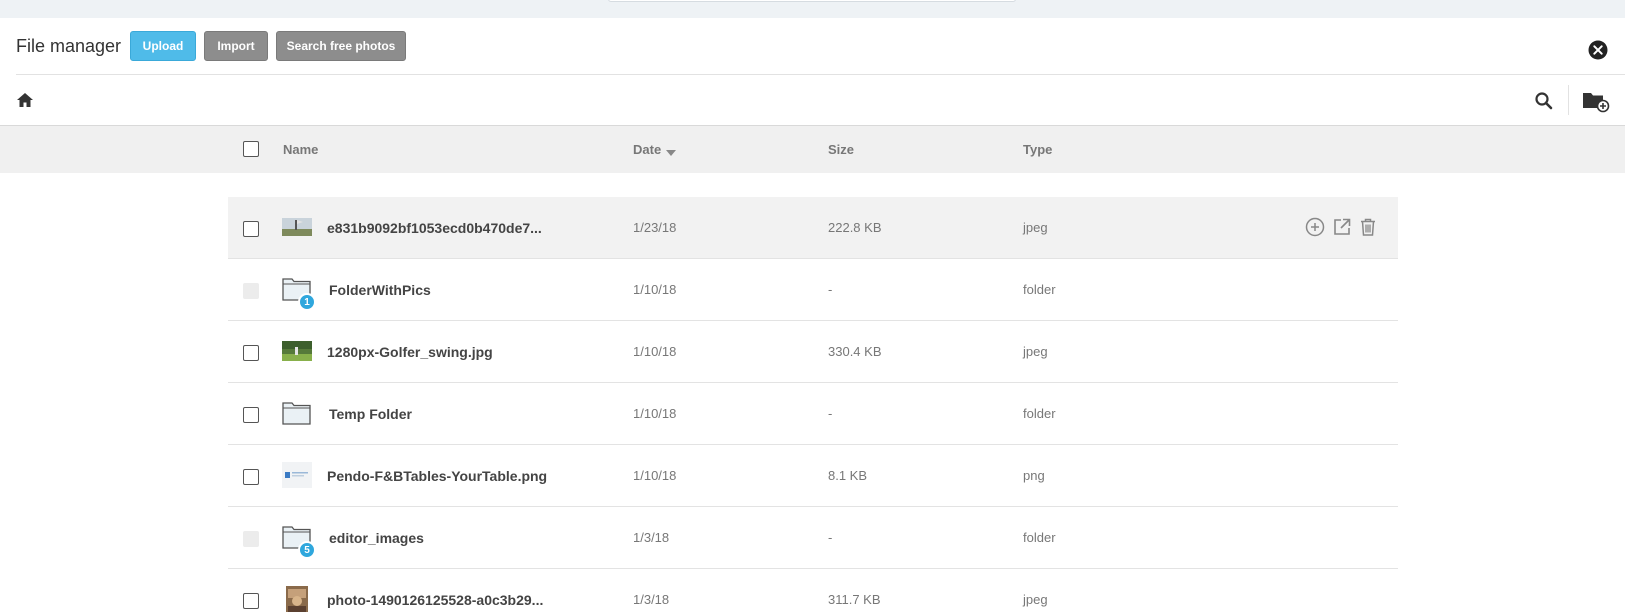 The width and height of the screenshot is (1625, 612). I want to click on column-date-label: Date, so click(647, 149).